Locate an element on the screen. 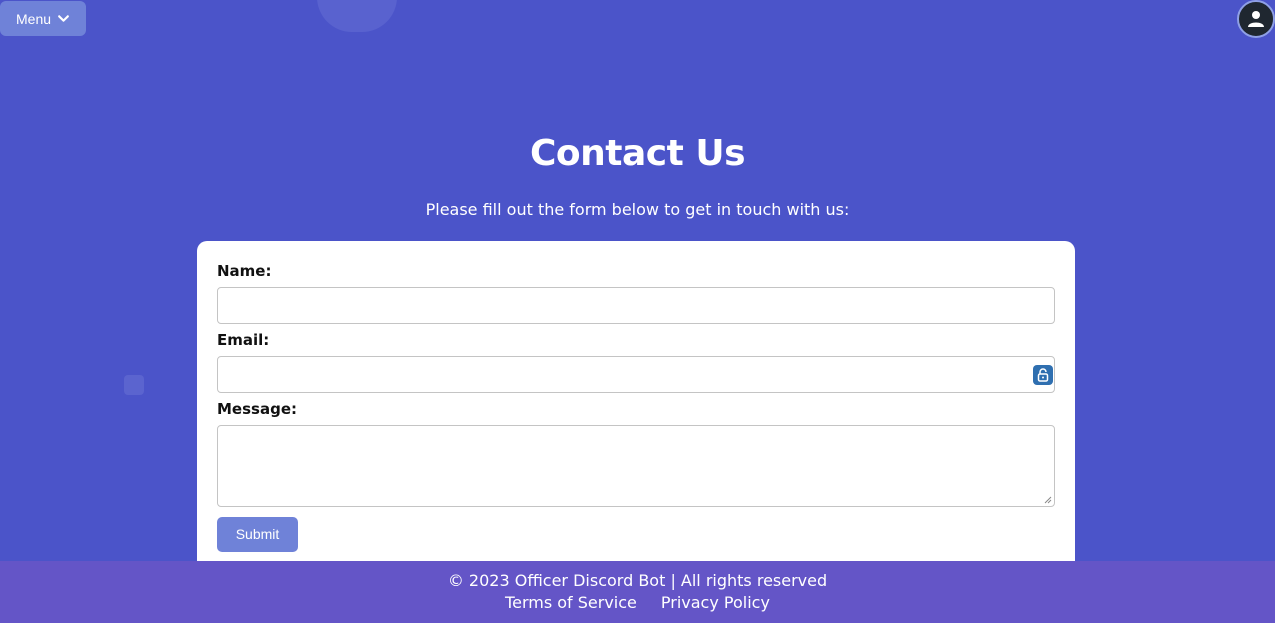  footer-links: Terms of Service Privacy Policy is located at coordinates (637, 602).